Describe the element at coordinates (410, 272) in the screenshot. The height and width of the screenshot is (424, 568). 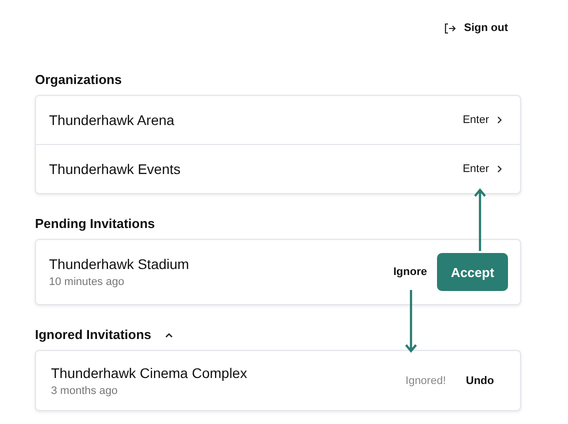
I see `ignore-button: Ignore` at that location.